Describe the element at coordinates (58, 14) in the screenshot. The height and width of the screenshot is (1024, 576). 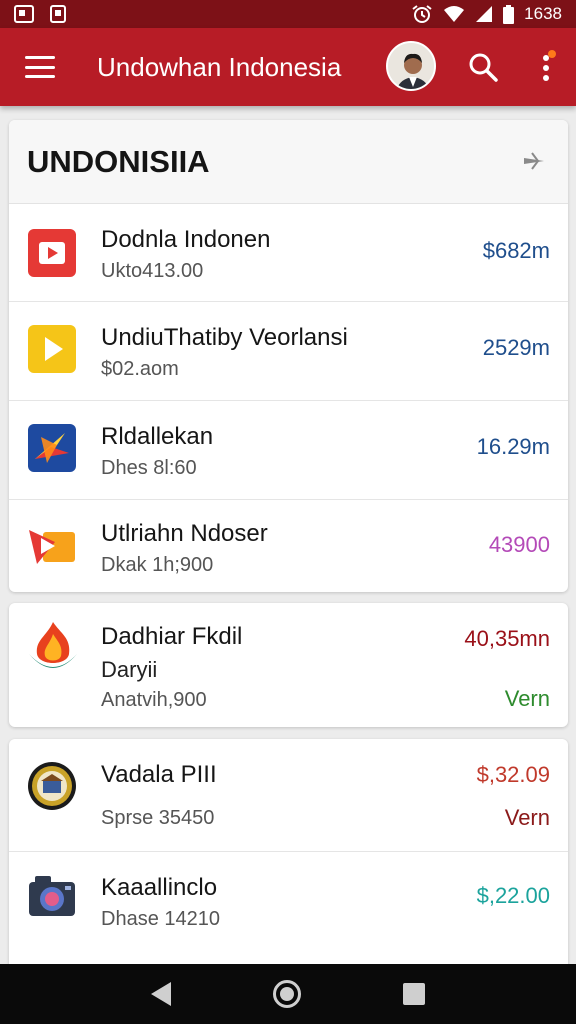
I see `notification-icon` at that location.